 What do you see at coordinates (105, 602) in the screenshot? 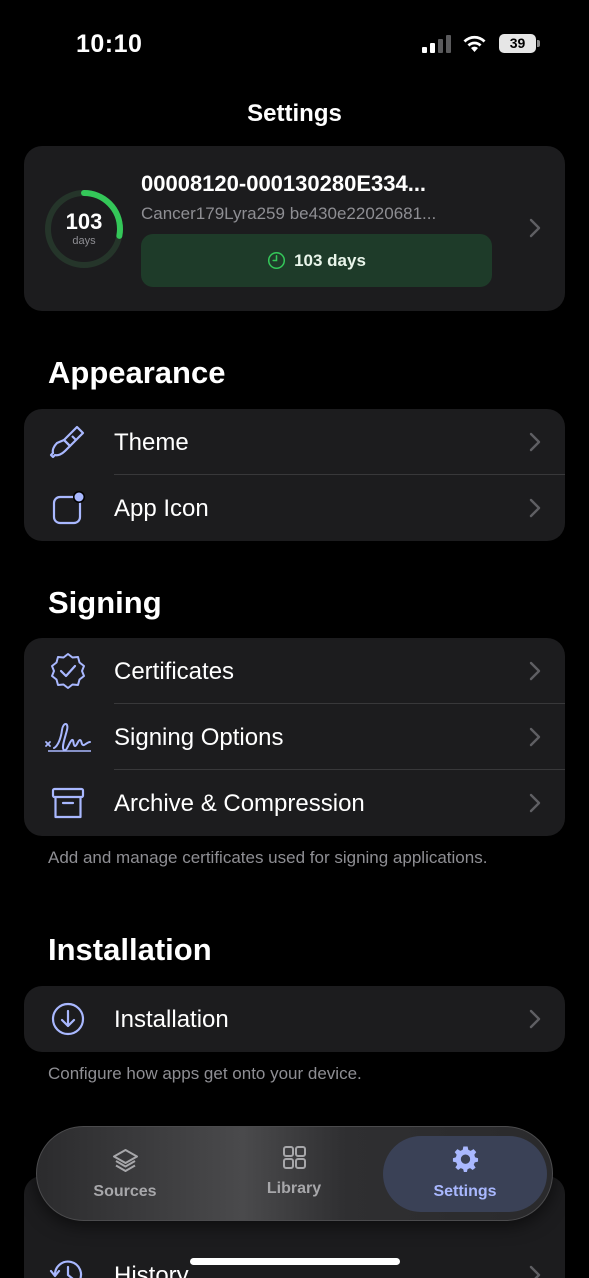
I see `section-title-signing: Signing` at bounding box center [105, 602].